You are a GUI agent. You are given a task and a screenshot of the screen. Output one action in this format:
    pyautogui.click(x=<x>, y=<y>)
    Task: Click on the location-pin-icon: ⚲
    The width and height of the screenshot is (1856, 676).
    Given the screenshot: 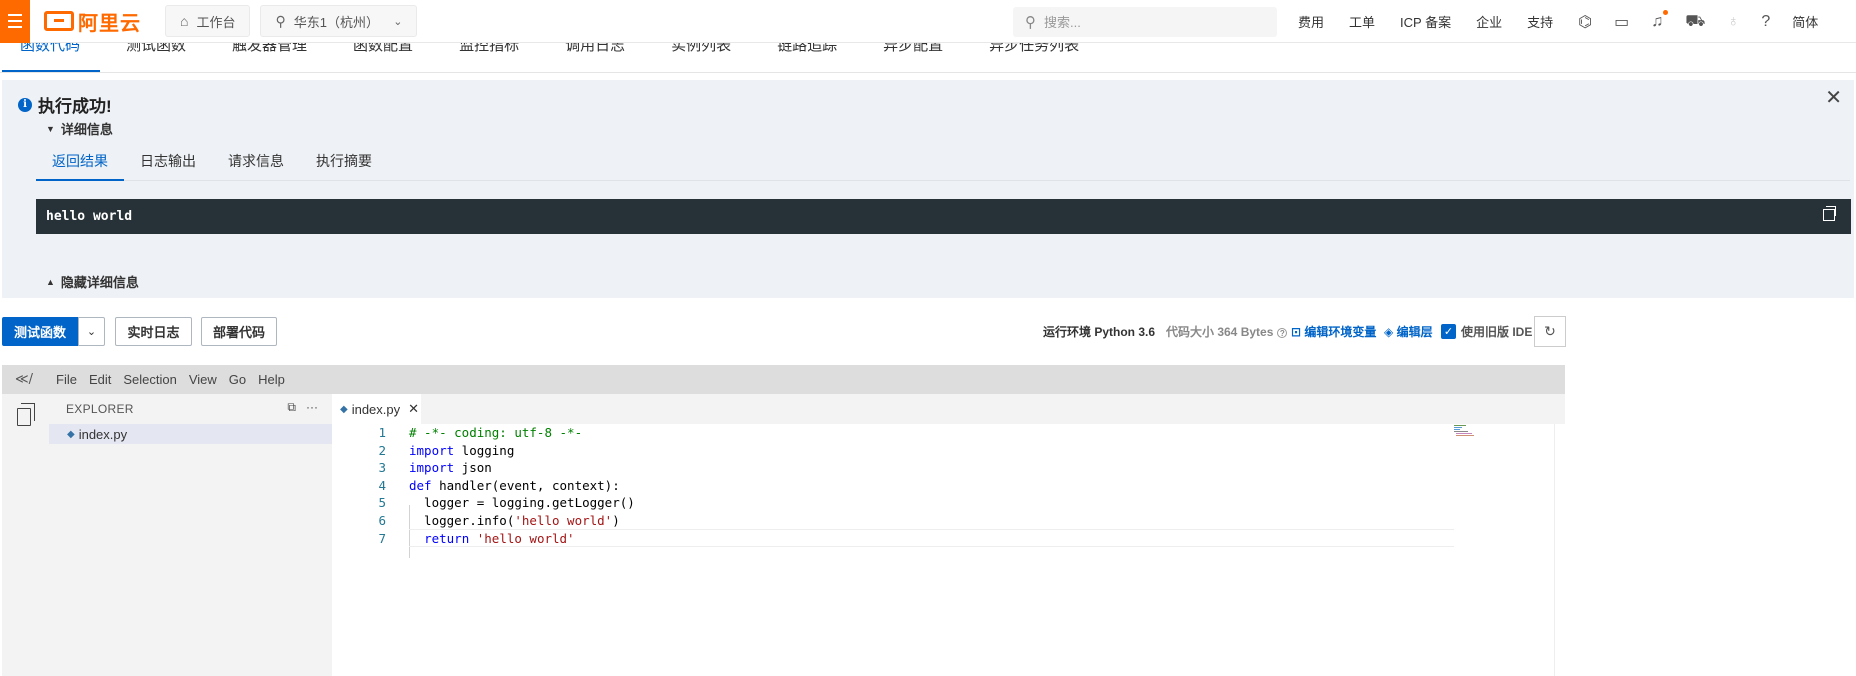 What is the action you would take?
    pyautogui.click(x=280, y=20)
    